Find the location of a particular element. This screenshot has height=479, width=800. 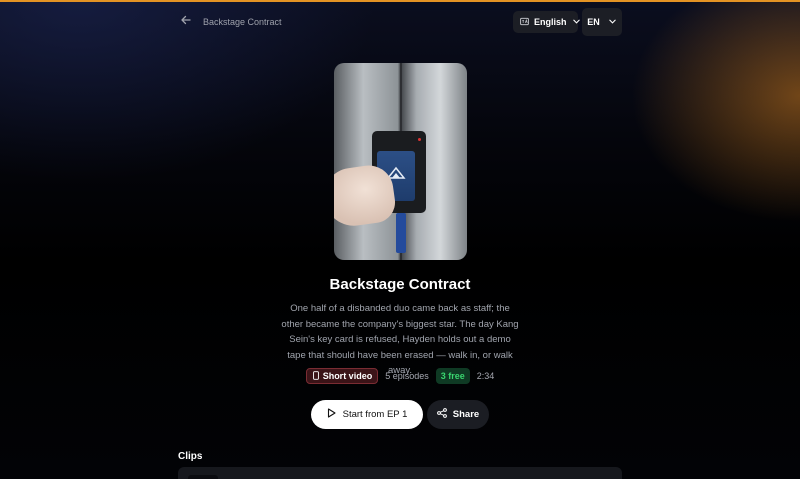

show-meta: Short video 5 episodes 3 free 2:34 is located at coordinates (400, 376).